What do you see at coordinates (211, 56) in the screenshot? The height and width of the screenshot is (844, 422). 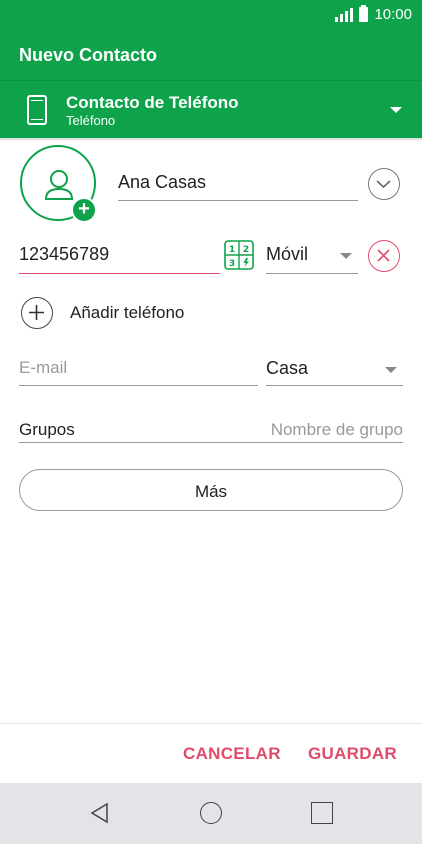 I see `app-bar: Nuevo Contacto` at bounding box center [211, 56].